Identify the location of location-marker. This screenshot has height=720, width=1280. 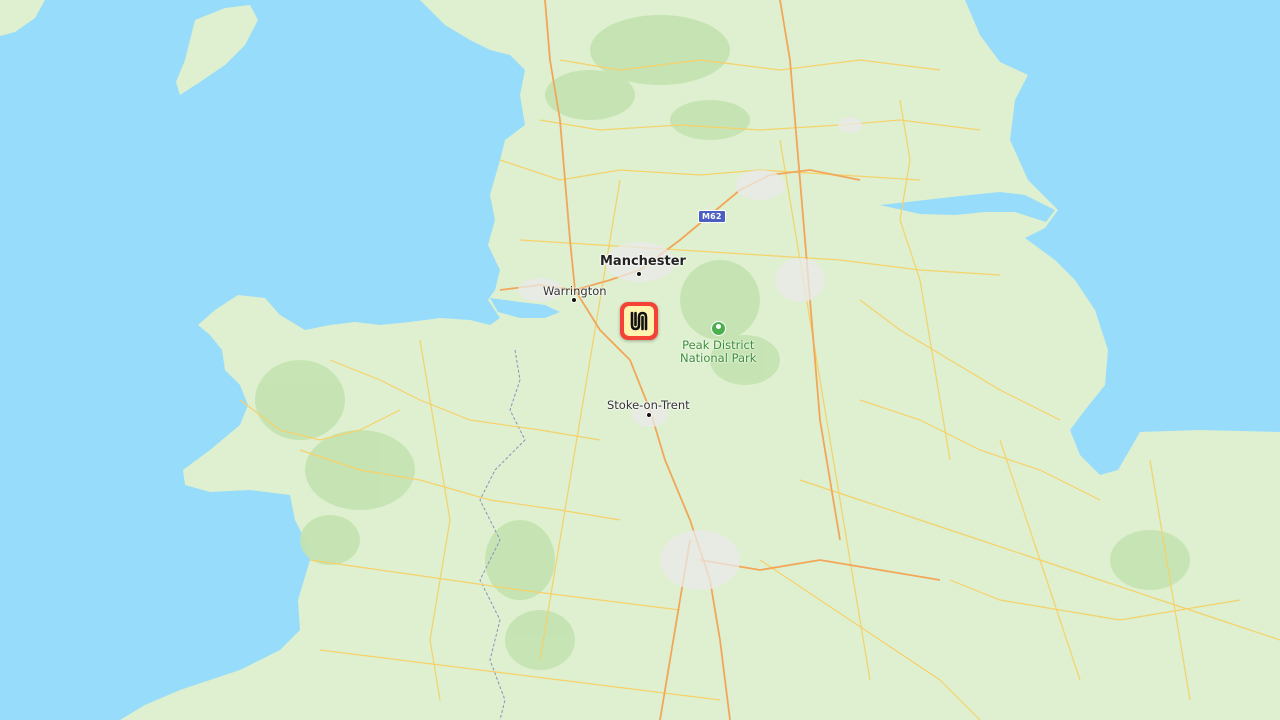
(639, 321).